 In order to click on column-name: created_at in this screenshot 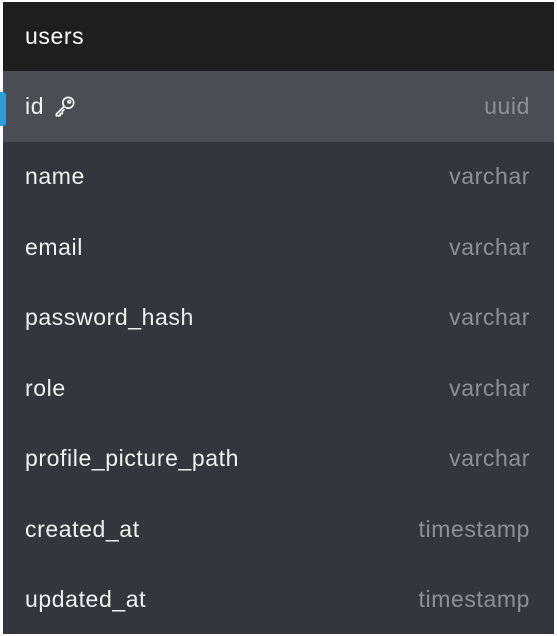, I will do `click(82, 528)`.